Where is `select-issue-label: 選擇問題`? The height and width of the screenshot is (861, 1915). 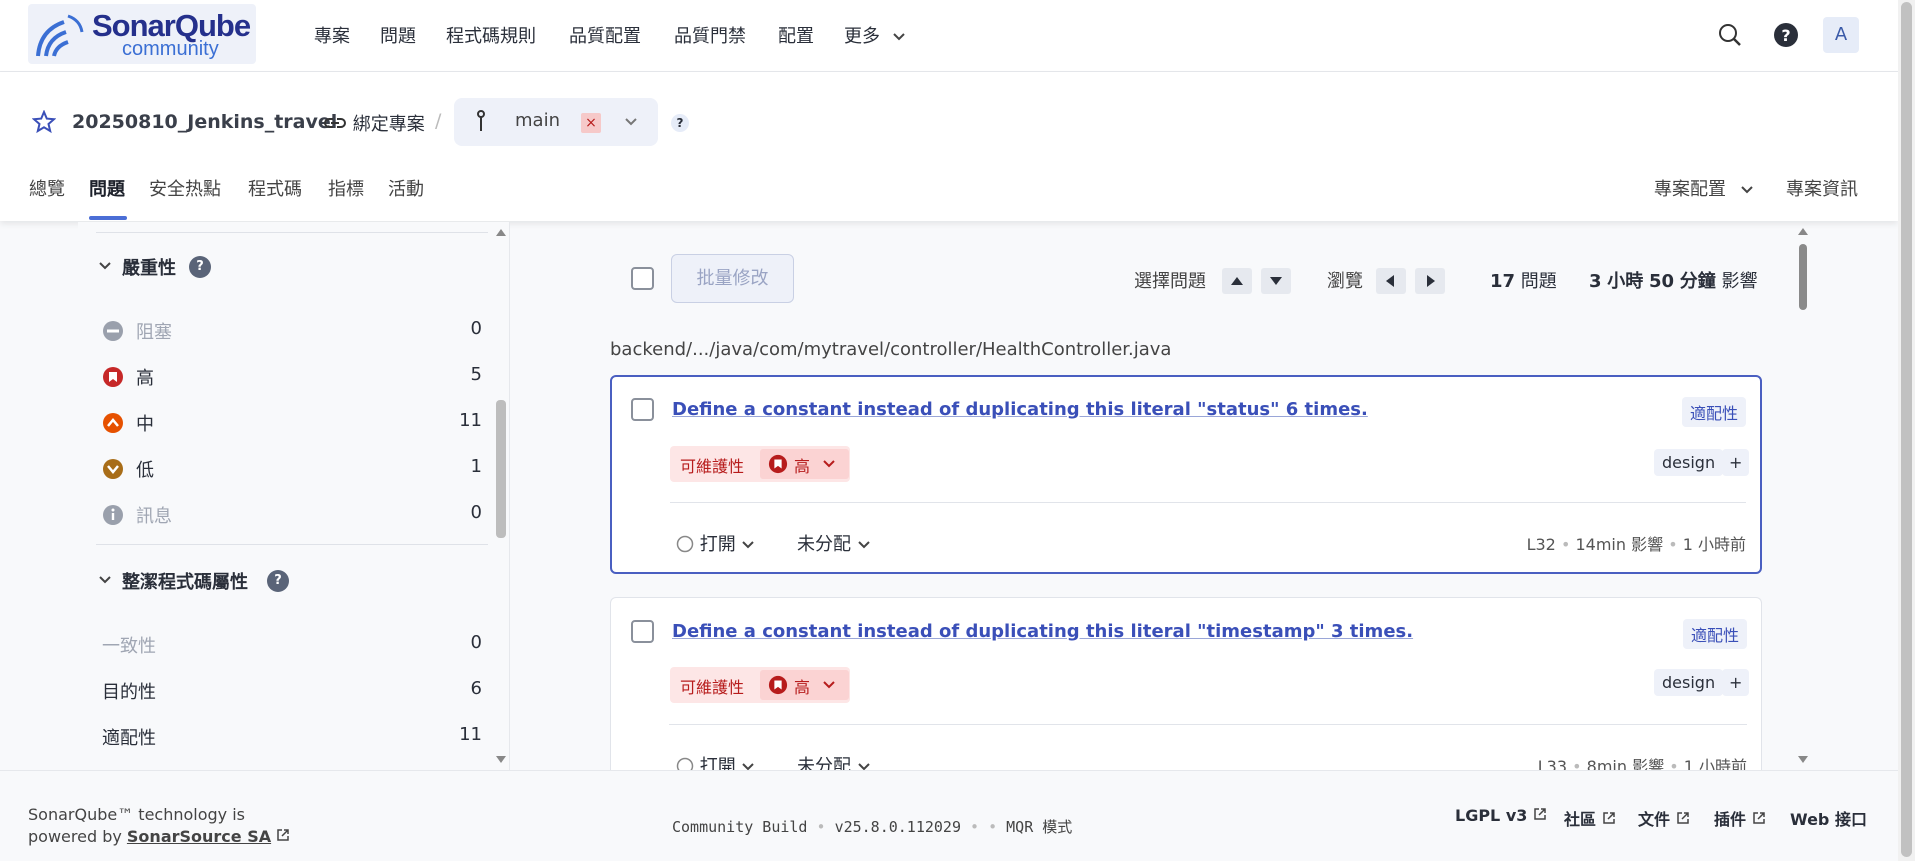
select-issue-label: 選擇問題 is located at coordinates (1170, 281).